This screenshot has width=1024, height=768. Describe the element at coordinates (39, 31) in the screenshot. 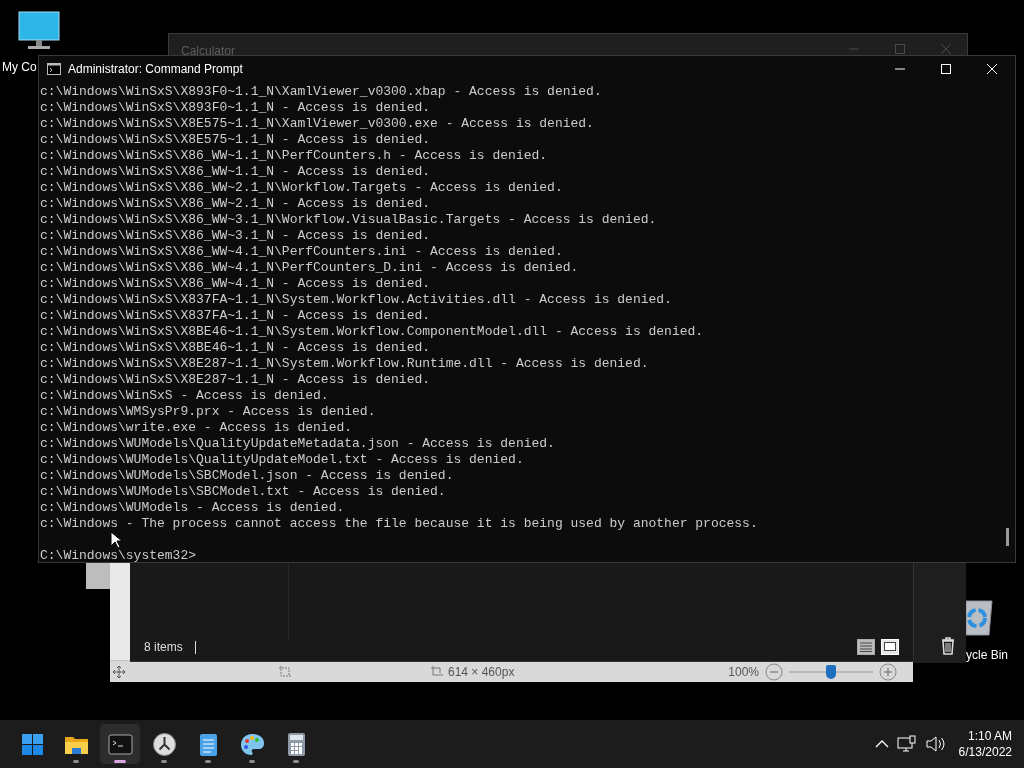

I see `computer-icon` at that location.